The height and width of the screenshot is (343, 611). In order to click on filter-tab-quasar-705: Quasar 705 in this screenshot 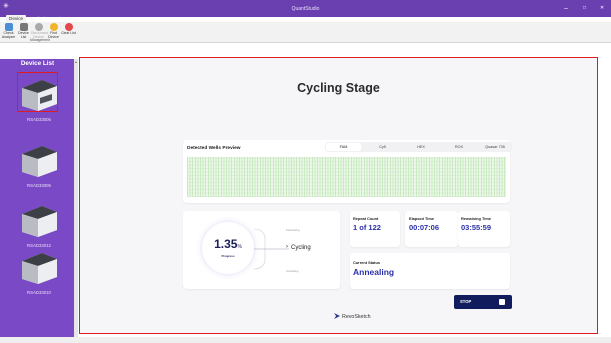, I will do `click(495, 147)`.